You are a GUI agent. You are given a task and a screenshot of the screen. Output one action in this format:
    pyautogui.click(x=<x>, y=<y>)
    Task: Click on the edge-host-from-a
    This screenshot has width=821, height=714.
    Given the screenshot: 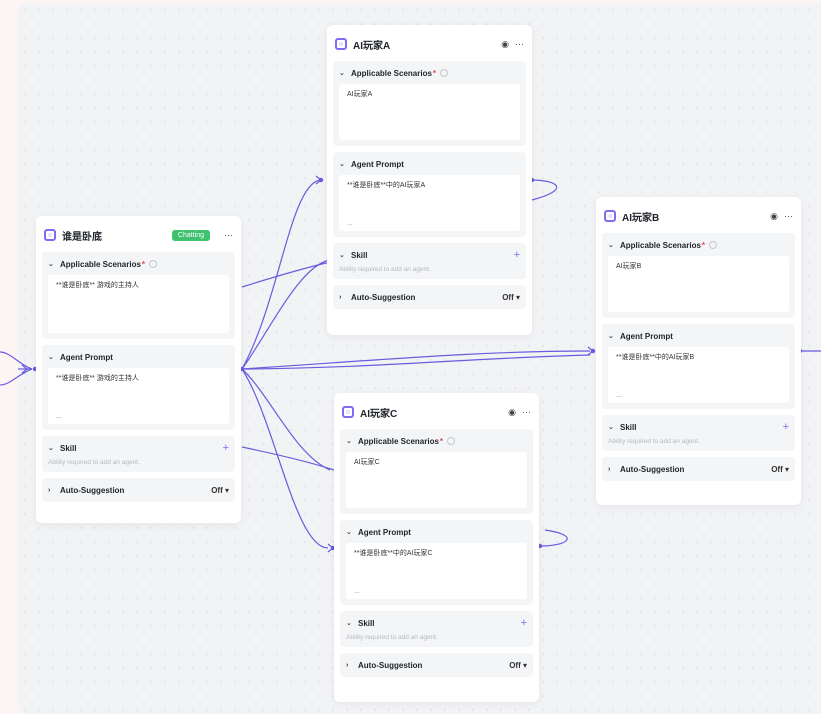 What is the action you would take?
    pyautogui.click(x=286, y=314)
    